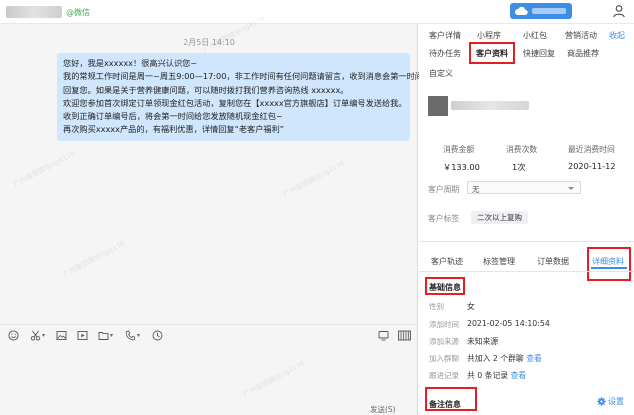 This screenshot has width=634, height=415. What do you see at coordinates (209, 42) in the screenshot?
I see `message-timestamp: 2月5日 14:10` at bounding box center [209, 42].